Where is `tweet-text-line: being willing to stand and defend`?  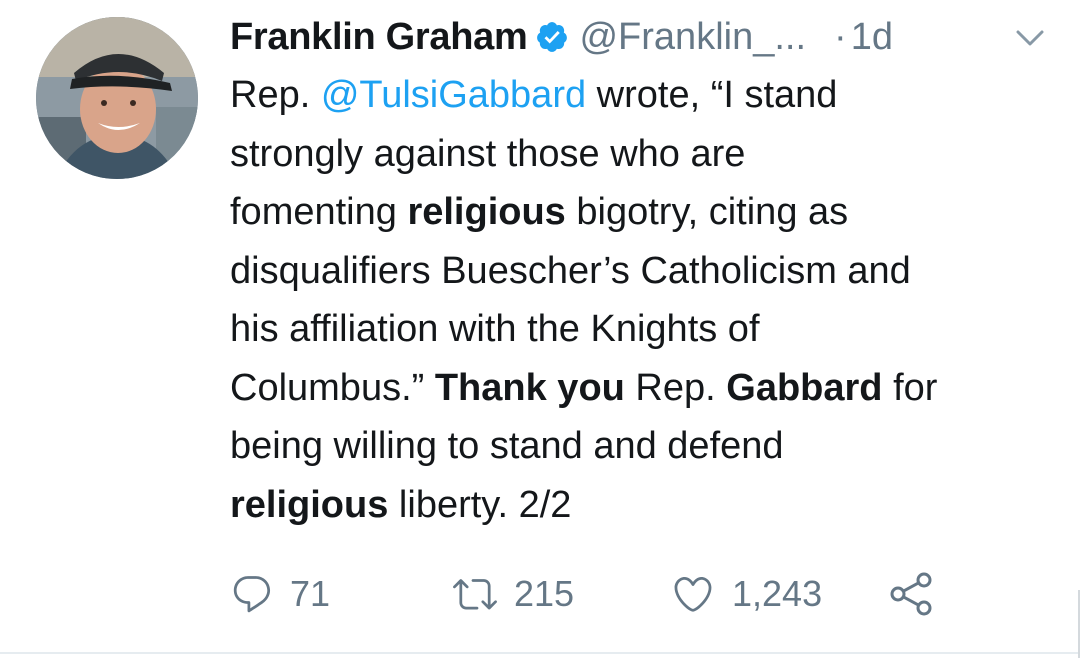 tweet-text-line: being willing to stand and defend is located at coordinates (645, 446).